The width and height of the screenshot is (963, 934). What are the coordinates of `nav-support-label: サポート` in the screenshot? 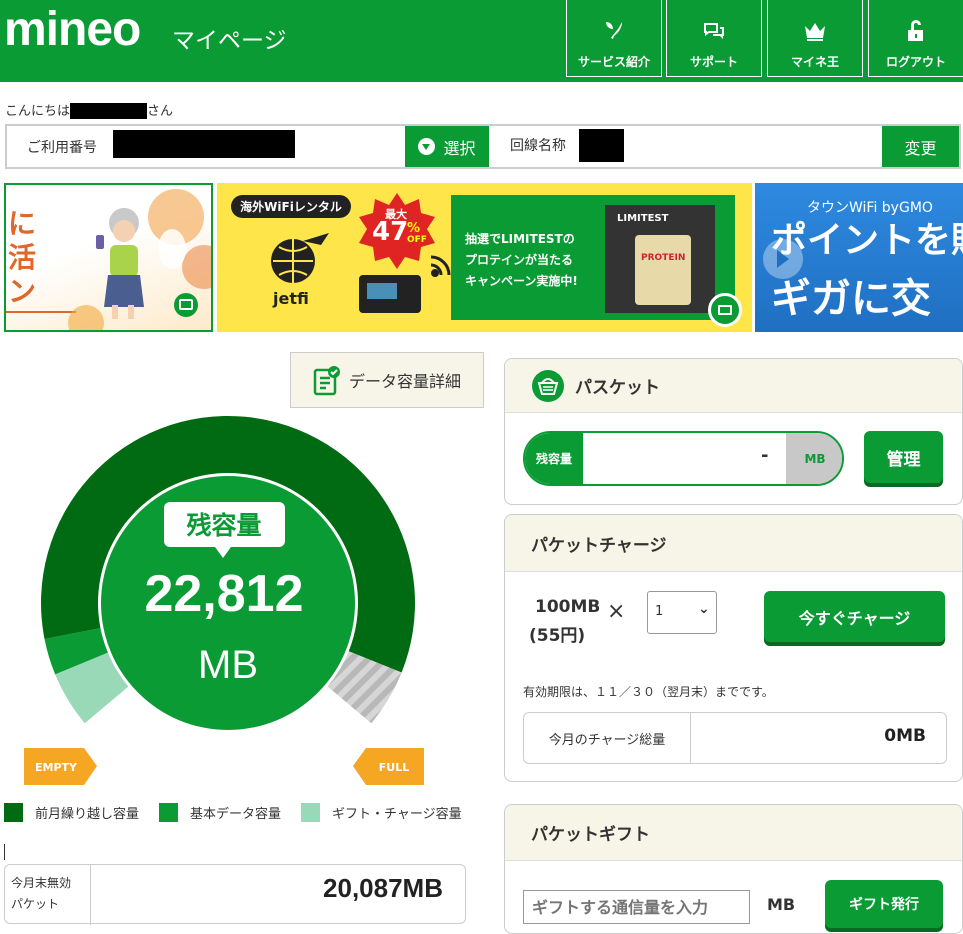 It's located at (713, 62).